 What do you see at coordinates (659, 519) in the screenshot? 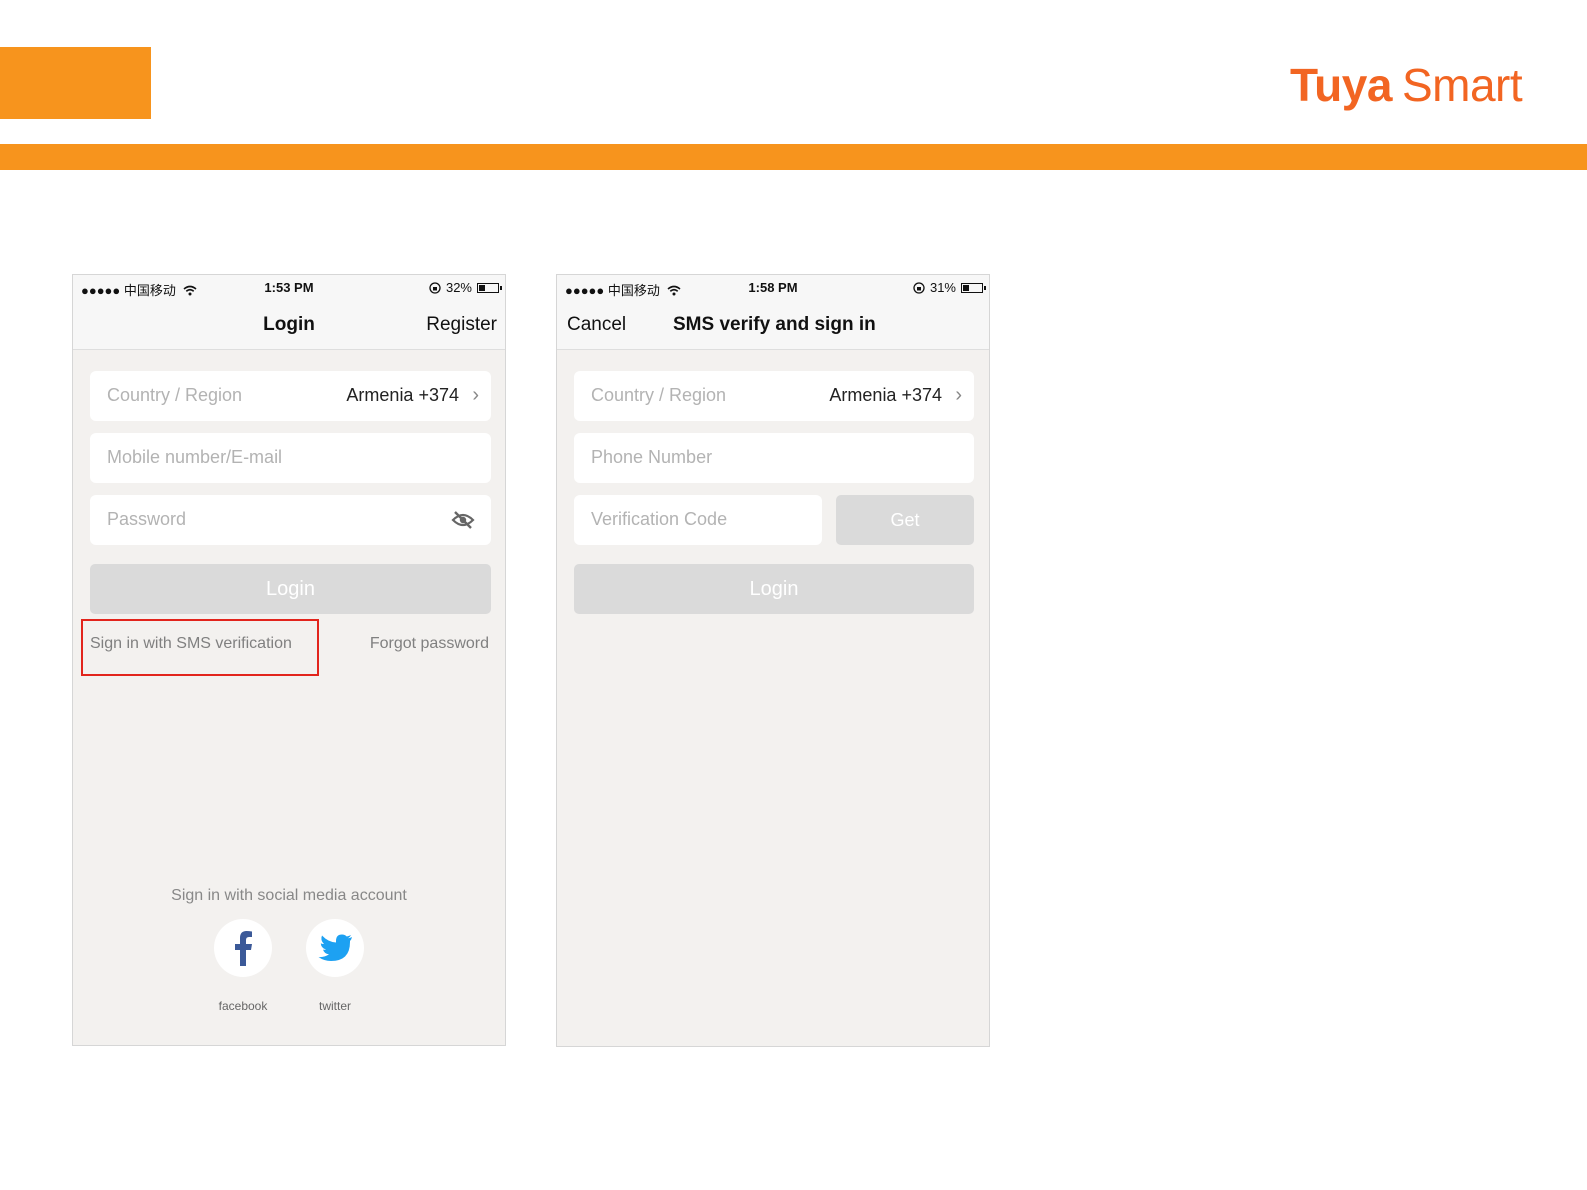
I see `verification-code-placeholder: Verification Code` at bounding box center [659, 519].